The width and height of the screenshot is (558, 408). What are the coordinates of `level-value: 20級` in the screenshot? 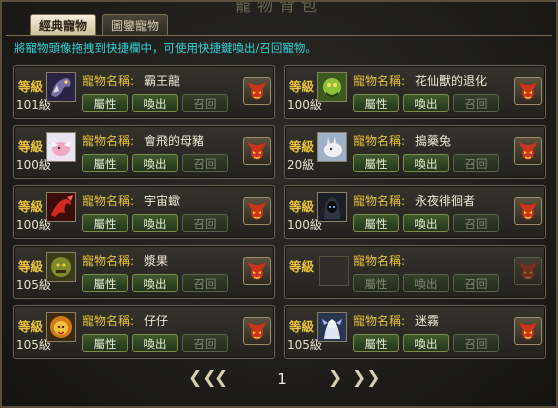 It's located at (301, 165).